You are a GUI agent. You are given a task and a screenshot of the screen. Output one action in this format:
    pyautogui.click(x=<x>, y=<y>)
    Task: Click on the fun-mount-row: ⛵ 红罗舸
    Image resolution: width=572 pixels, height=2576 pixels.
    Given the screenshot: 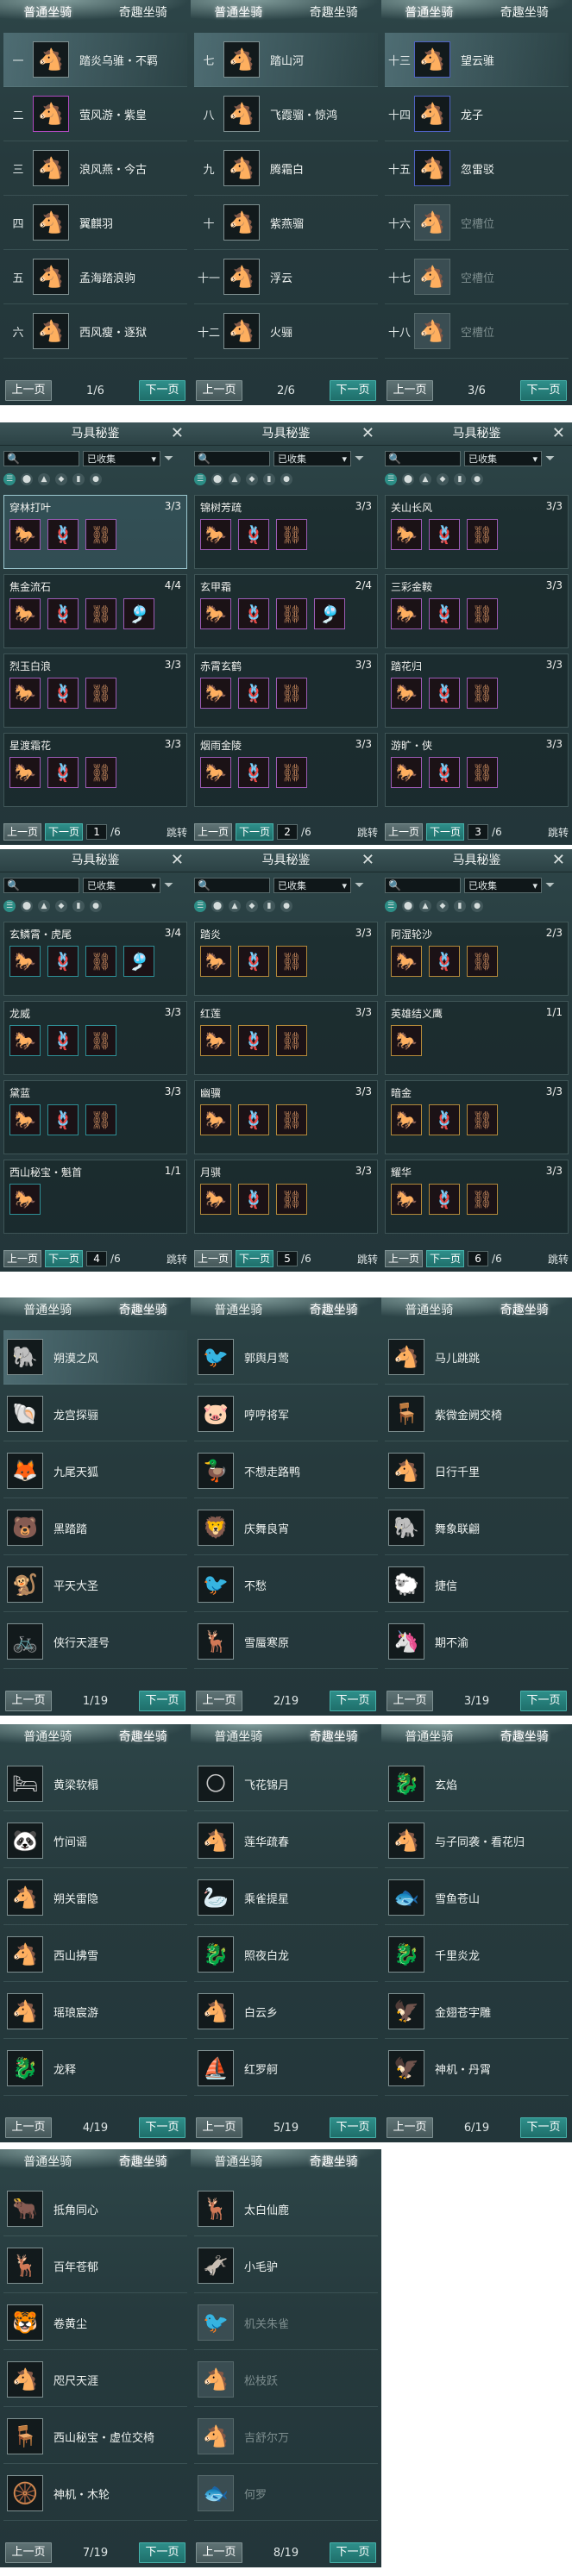 What is the action you would take?
    pyautogui.click(x=286, y=2068)
    